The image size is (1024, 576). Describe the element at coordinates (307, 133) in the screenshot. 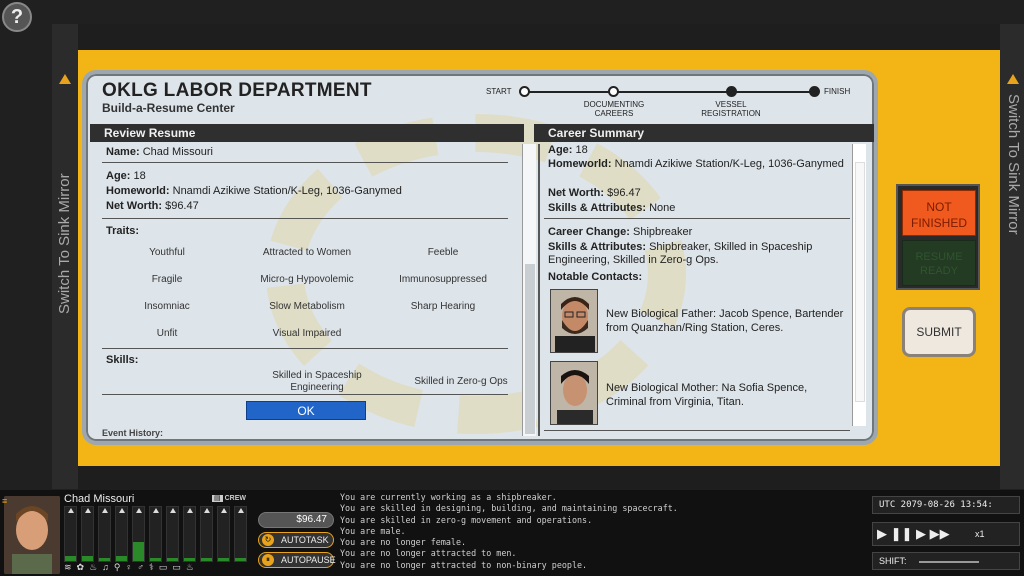

I see `review-resume-header: Review Resume` at that location.